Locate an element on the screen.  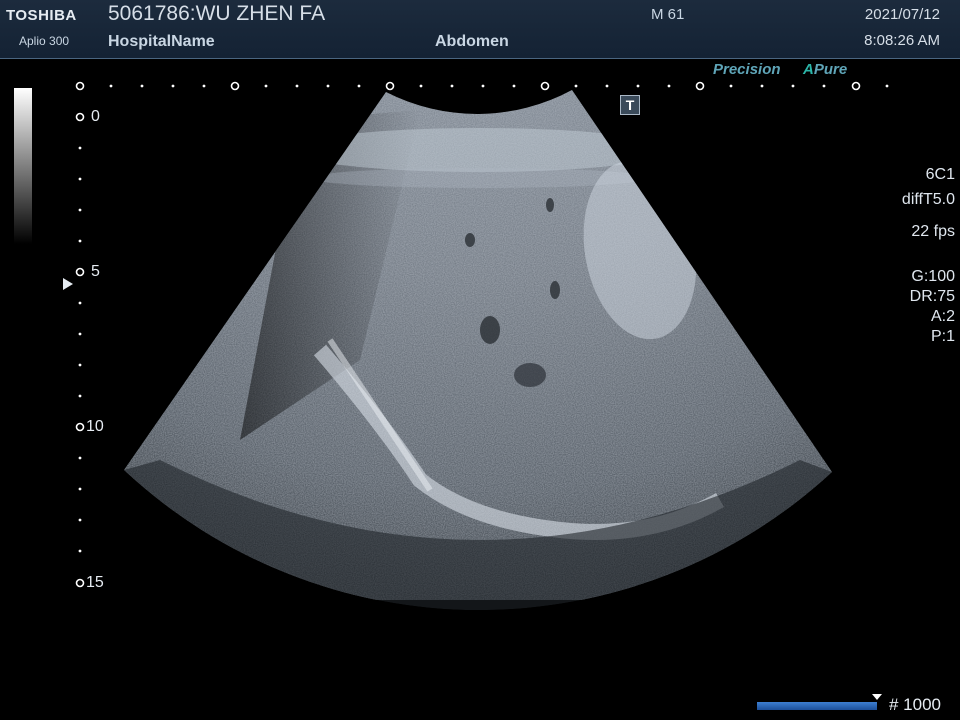
frame-count: # 1000 is located at coordinates (915, 704).